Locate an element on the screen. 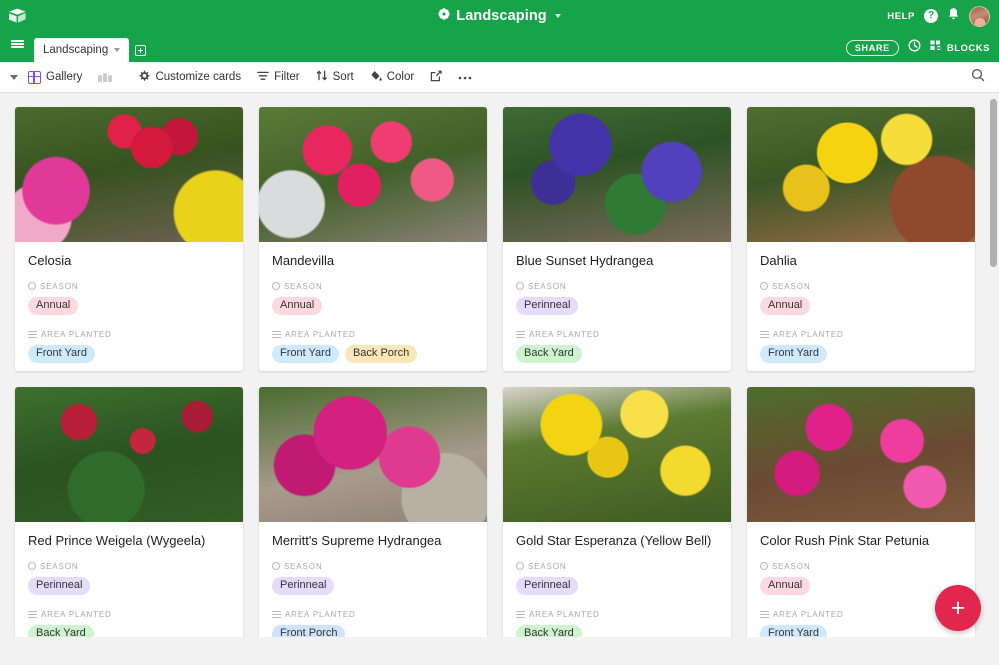 Image resolution: width=999 pixels, height=665 pixels. collaborators-icon is located at coordinates (105, 77).